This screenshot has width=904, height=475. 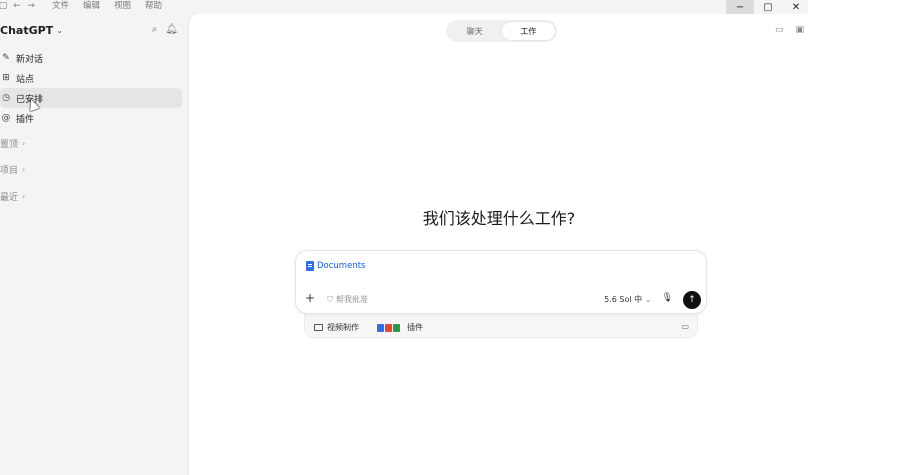 I want to click on sidebar-item-sites: ⊞ 站点, so click(x=91, y=78).